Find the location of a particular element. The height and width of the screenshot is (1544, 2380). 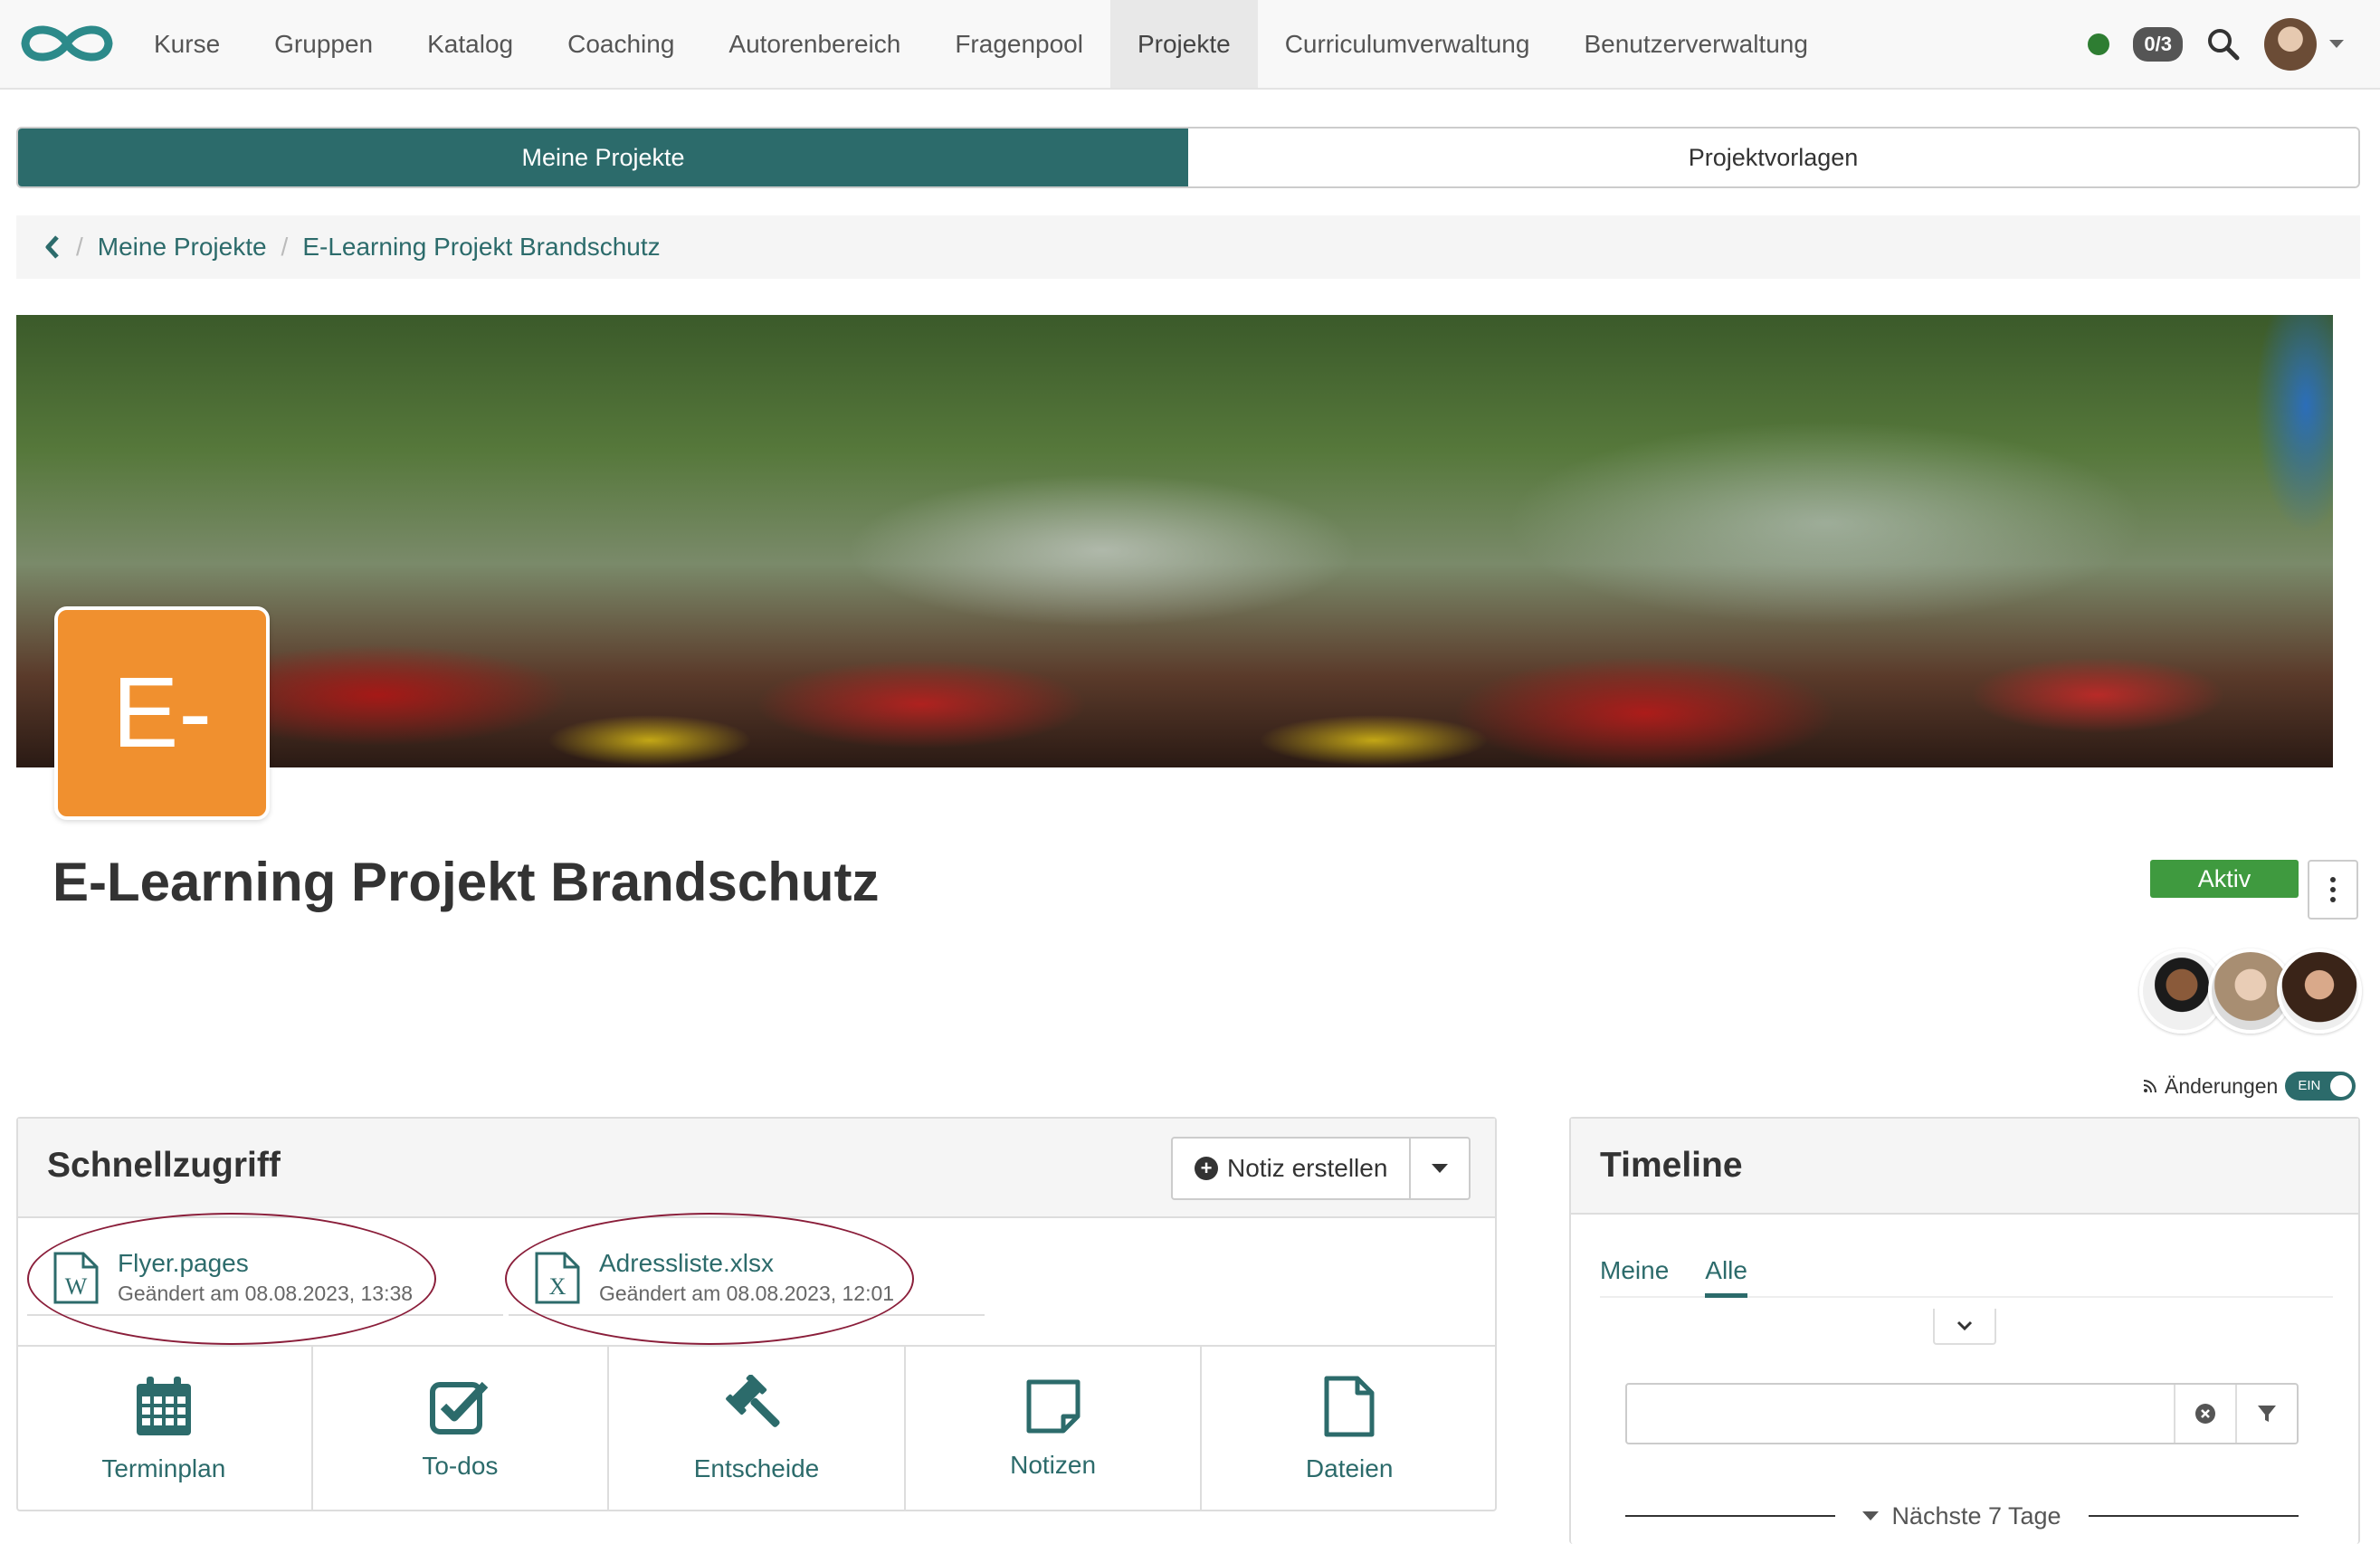

user-menu is located at coordinates (2304, 44).